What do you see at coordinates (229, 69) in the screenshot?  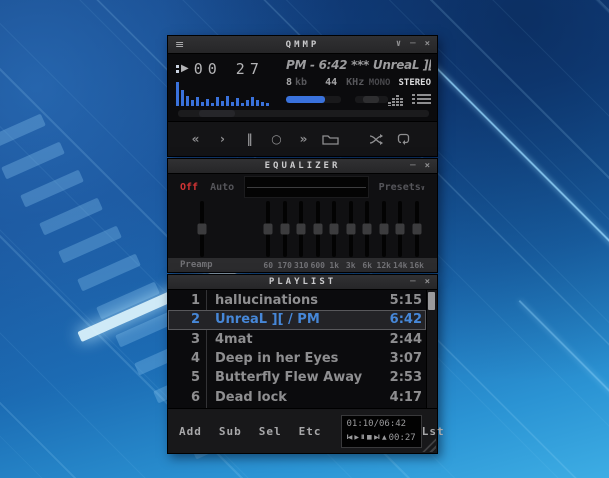 I see `elapsed-time-display: 00 27` at bounding box center [229, 69].